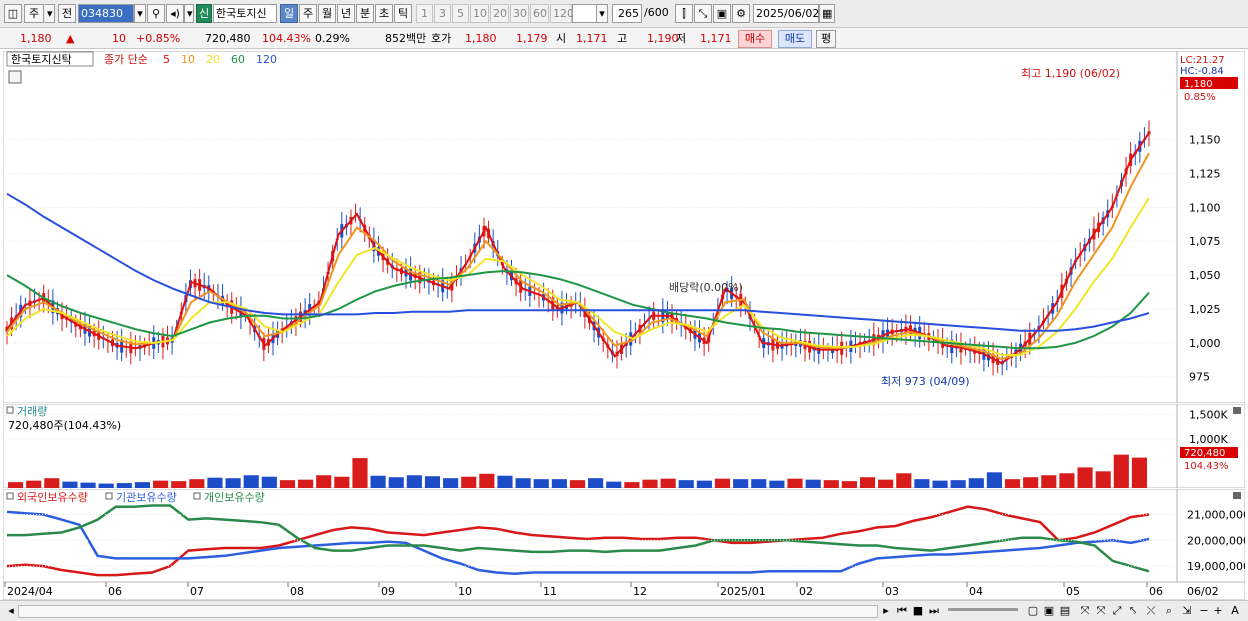 This screenshot has width=1248, height=621. What do you see at coordinates (795, 39) in the screenshot?
I see `sell-button: 매도` at bounding box center [795, 39].